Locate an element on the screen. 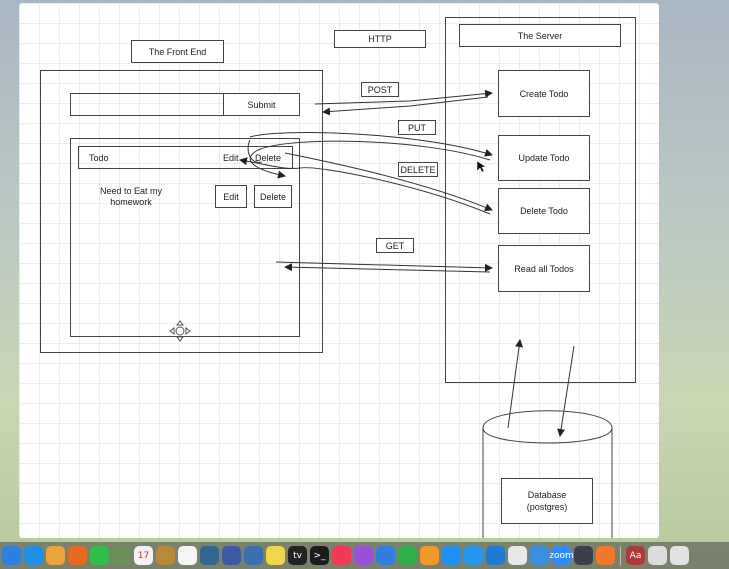 Image resolution: width=729 pixels, height=569 pixels. stickies-icon is located at coordinates (275, 555).